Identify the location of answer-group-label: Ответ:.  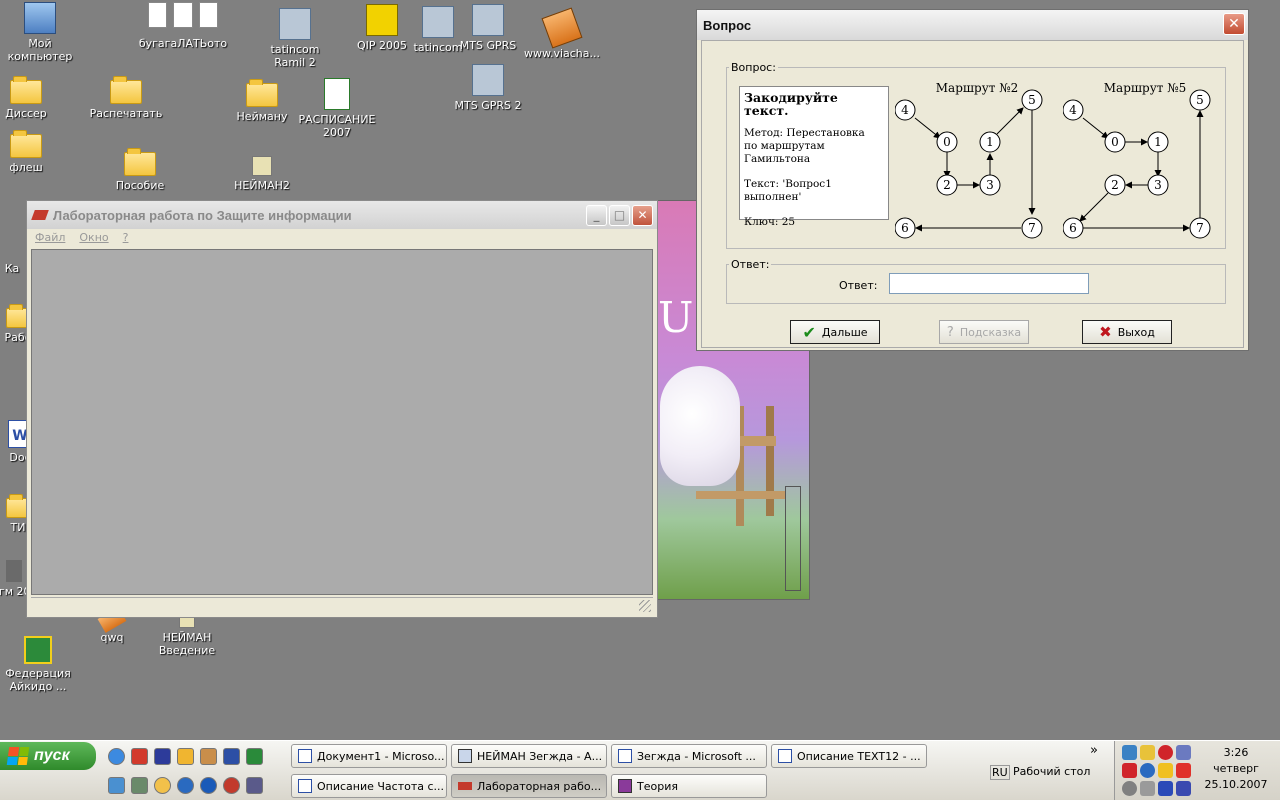
(750, 264).